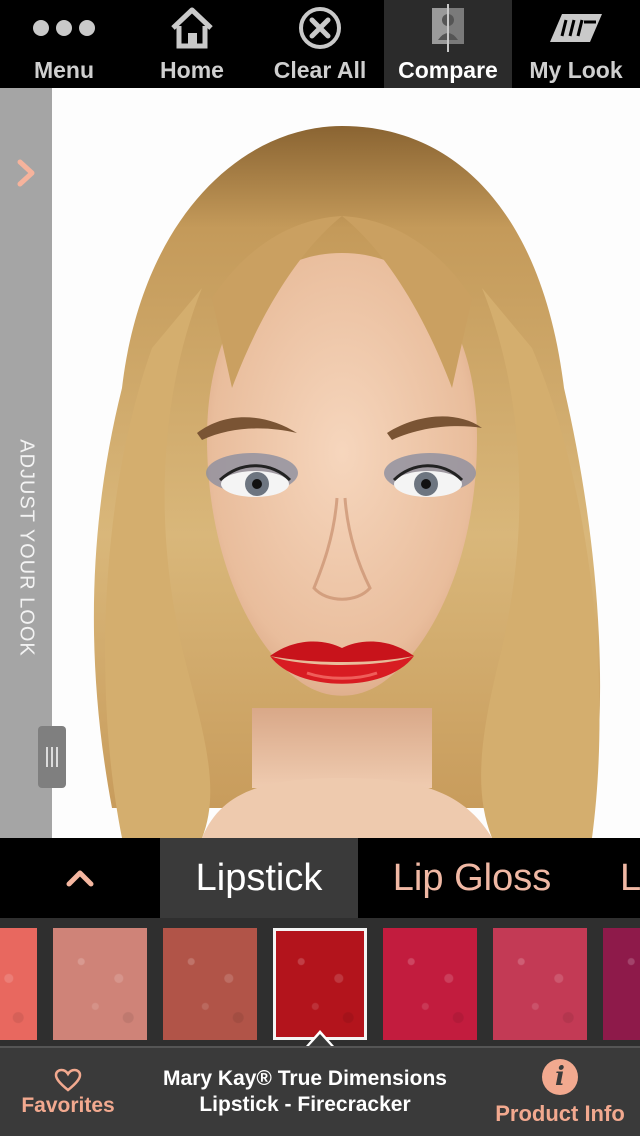 This screenshot has width=640, height=1136. Describe the element at coordinates (305, 1104) in the screenshot. I see `product-name-line2: Lipstick - Firecracker` at that location.